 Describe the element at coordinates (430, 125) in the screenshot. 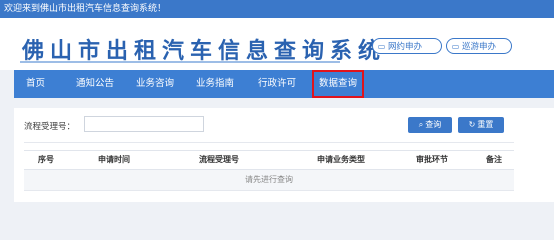

I see `query-button: ⌕ 查询` at that location.